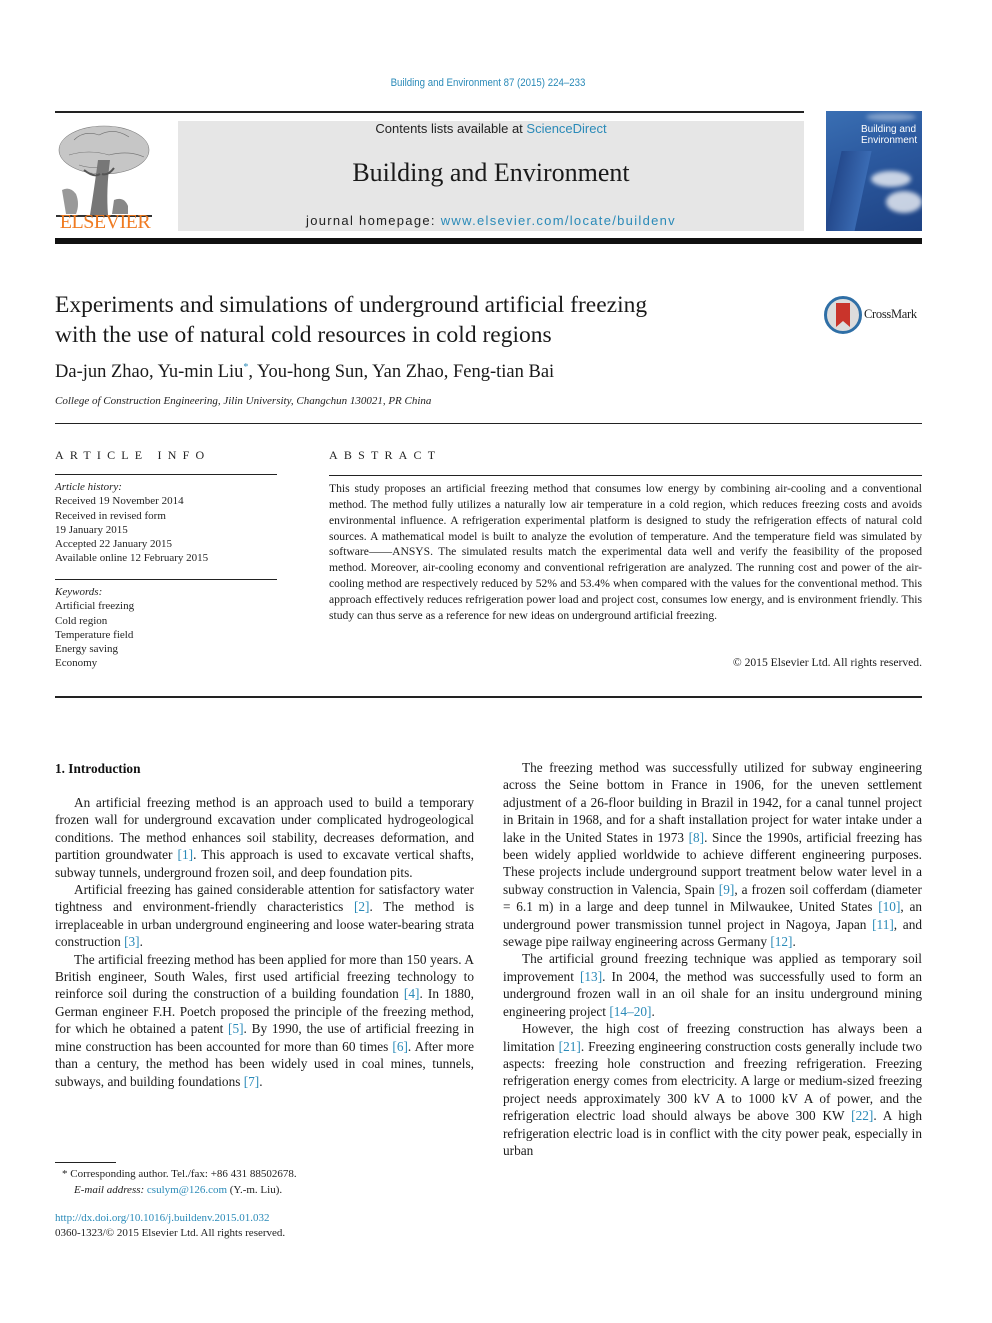  What do you see at coordinates (889, 906) in the screenshot?
I see `reference-link: [10]` at bounding box center [889, 906].